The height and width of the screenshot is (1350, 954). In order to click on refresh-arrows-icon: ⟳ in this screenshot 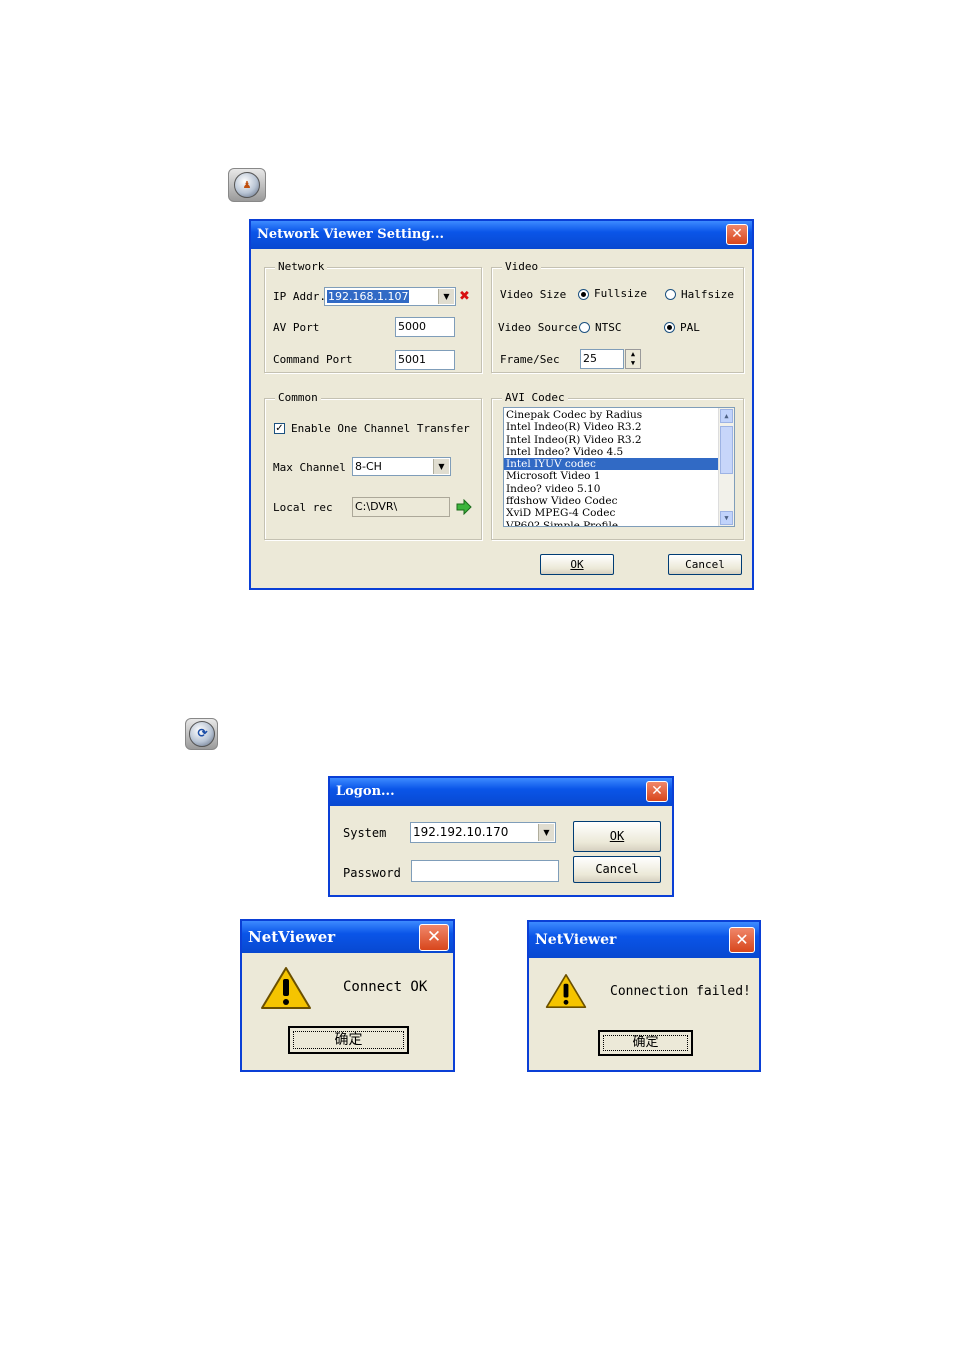, I will do `click(202, 733)`.